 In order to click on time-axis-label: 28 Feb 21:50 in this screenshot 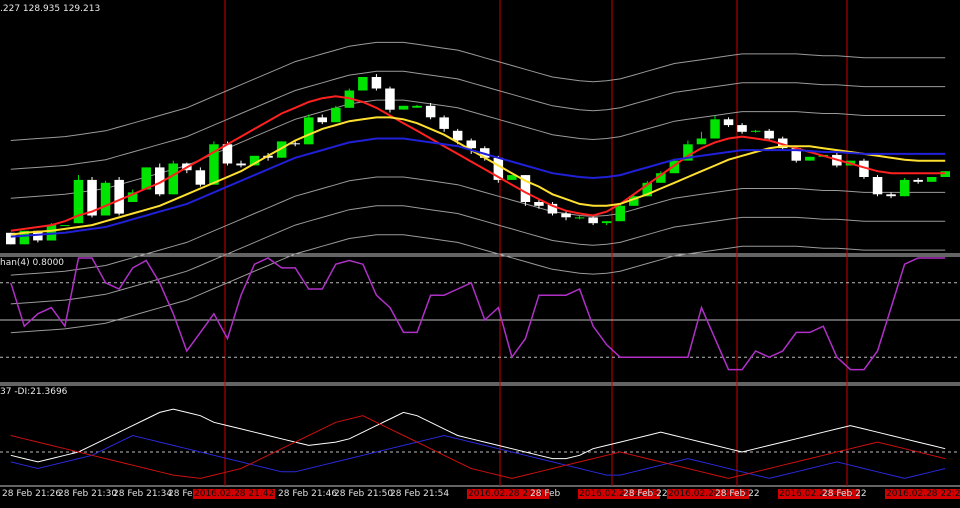, I will do `click(364, 494)`.